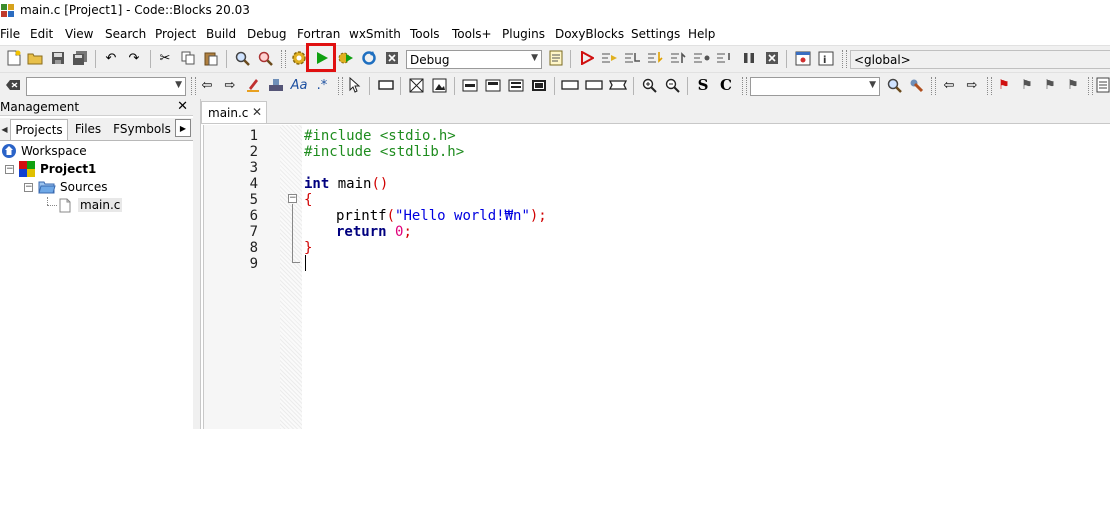 The height and width of the screenshot is (507, 1110). I want to click on paste-icon, so click(211, 58).